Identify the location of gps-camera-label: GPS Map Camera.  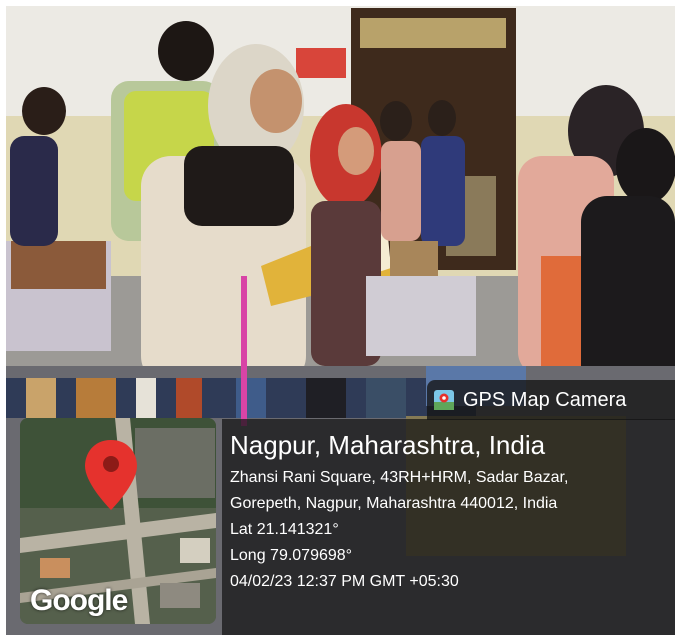
(551, 400).